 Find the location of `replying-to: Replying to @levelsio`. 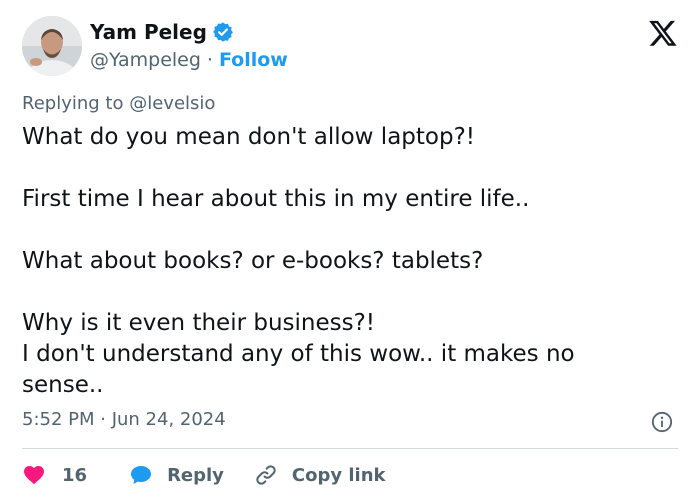

replying-to: Replying to @levelsio is located at coordinates (118, 103).